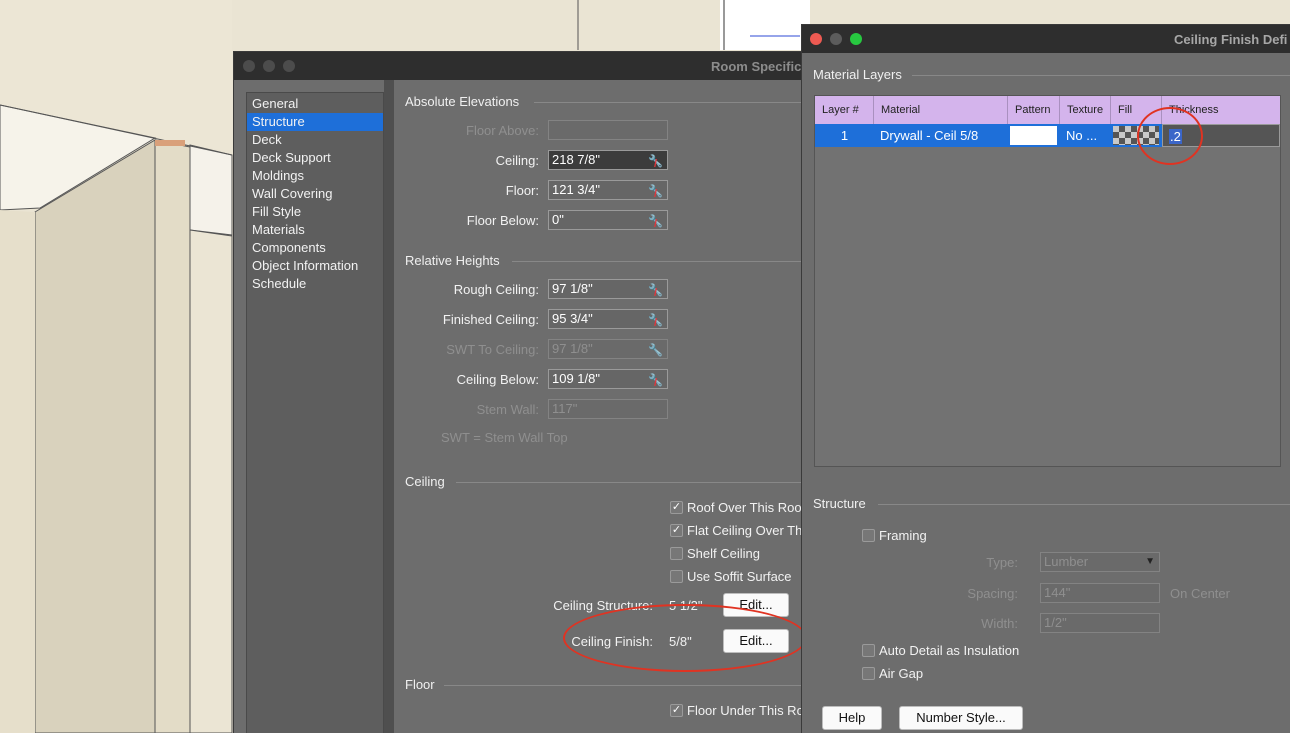 The image size is (1290, 733). I want to click on flat-ceiling-label: Flat Ceiling Over Th, so click(745, 530).